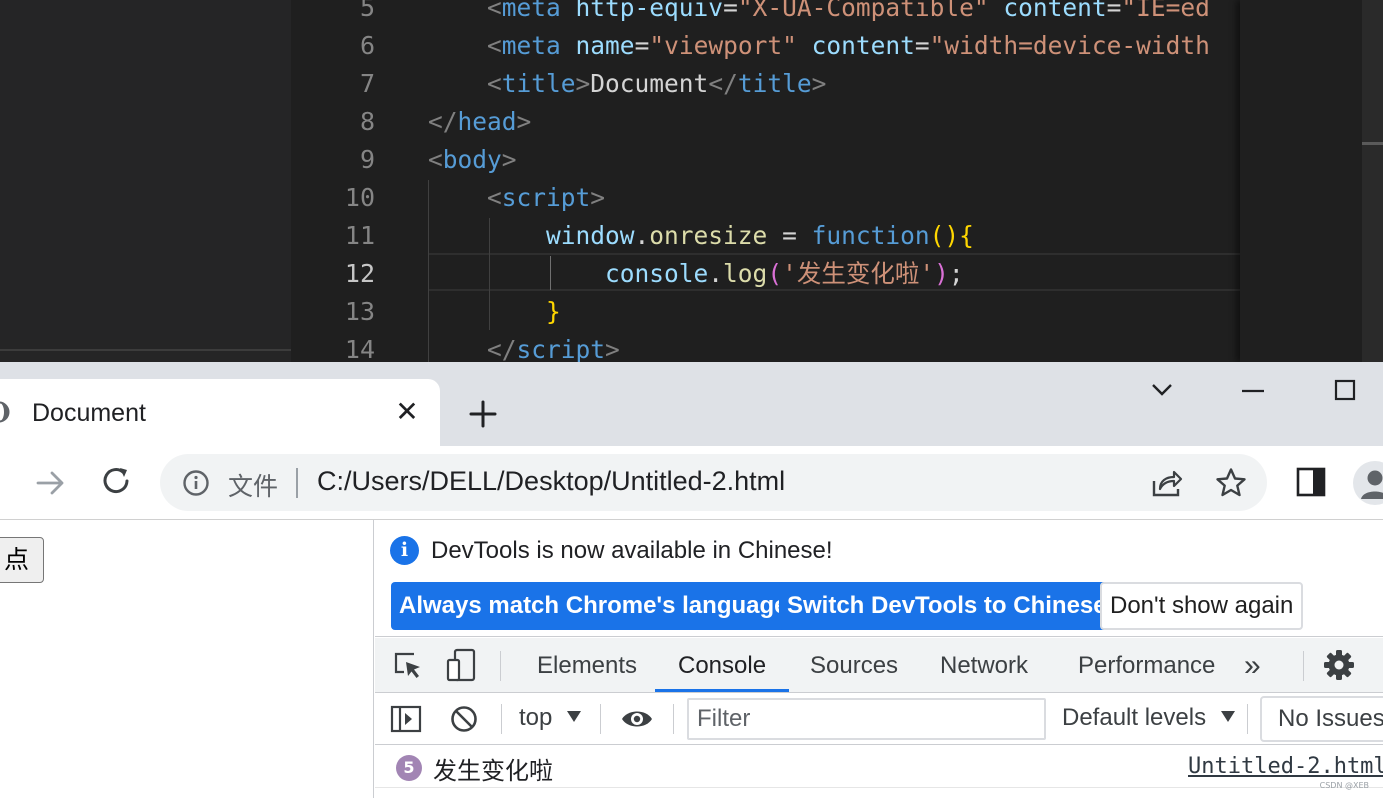 The height and width of the screenshot is (798, 1383). What do you see at coordinates (220, 412) in the screenshot?
I see `browser-tab-document: Document ✕` at bounding box center [220, 412].